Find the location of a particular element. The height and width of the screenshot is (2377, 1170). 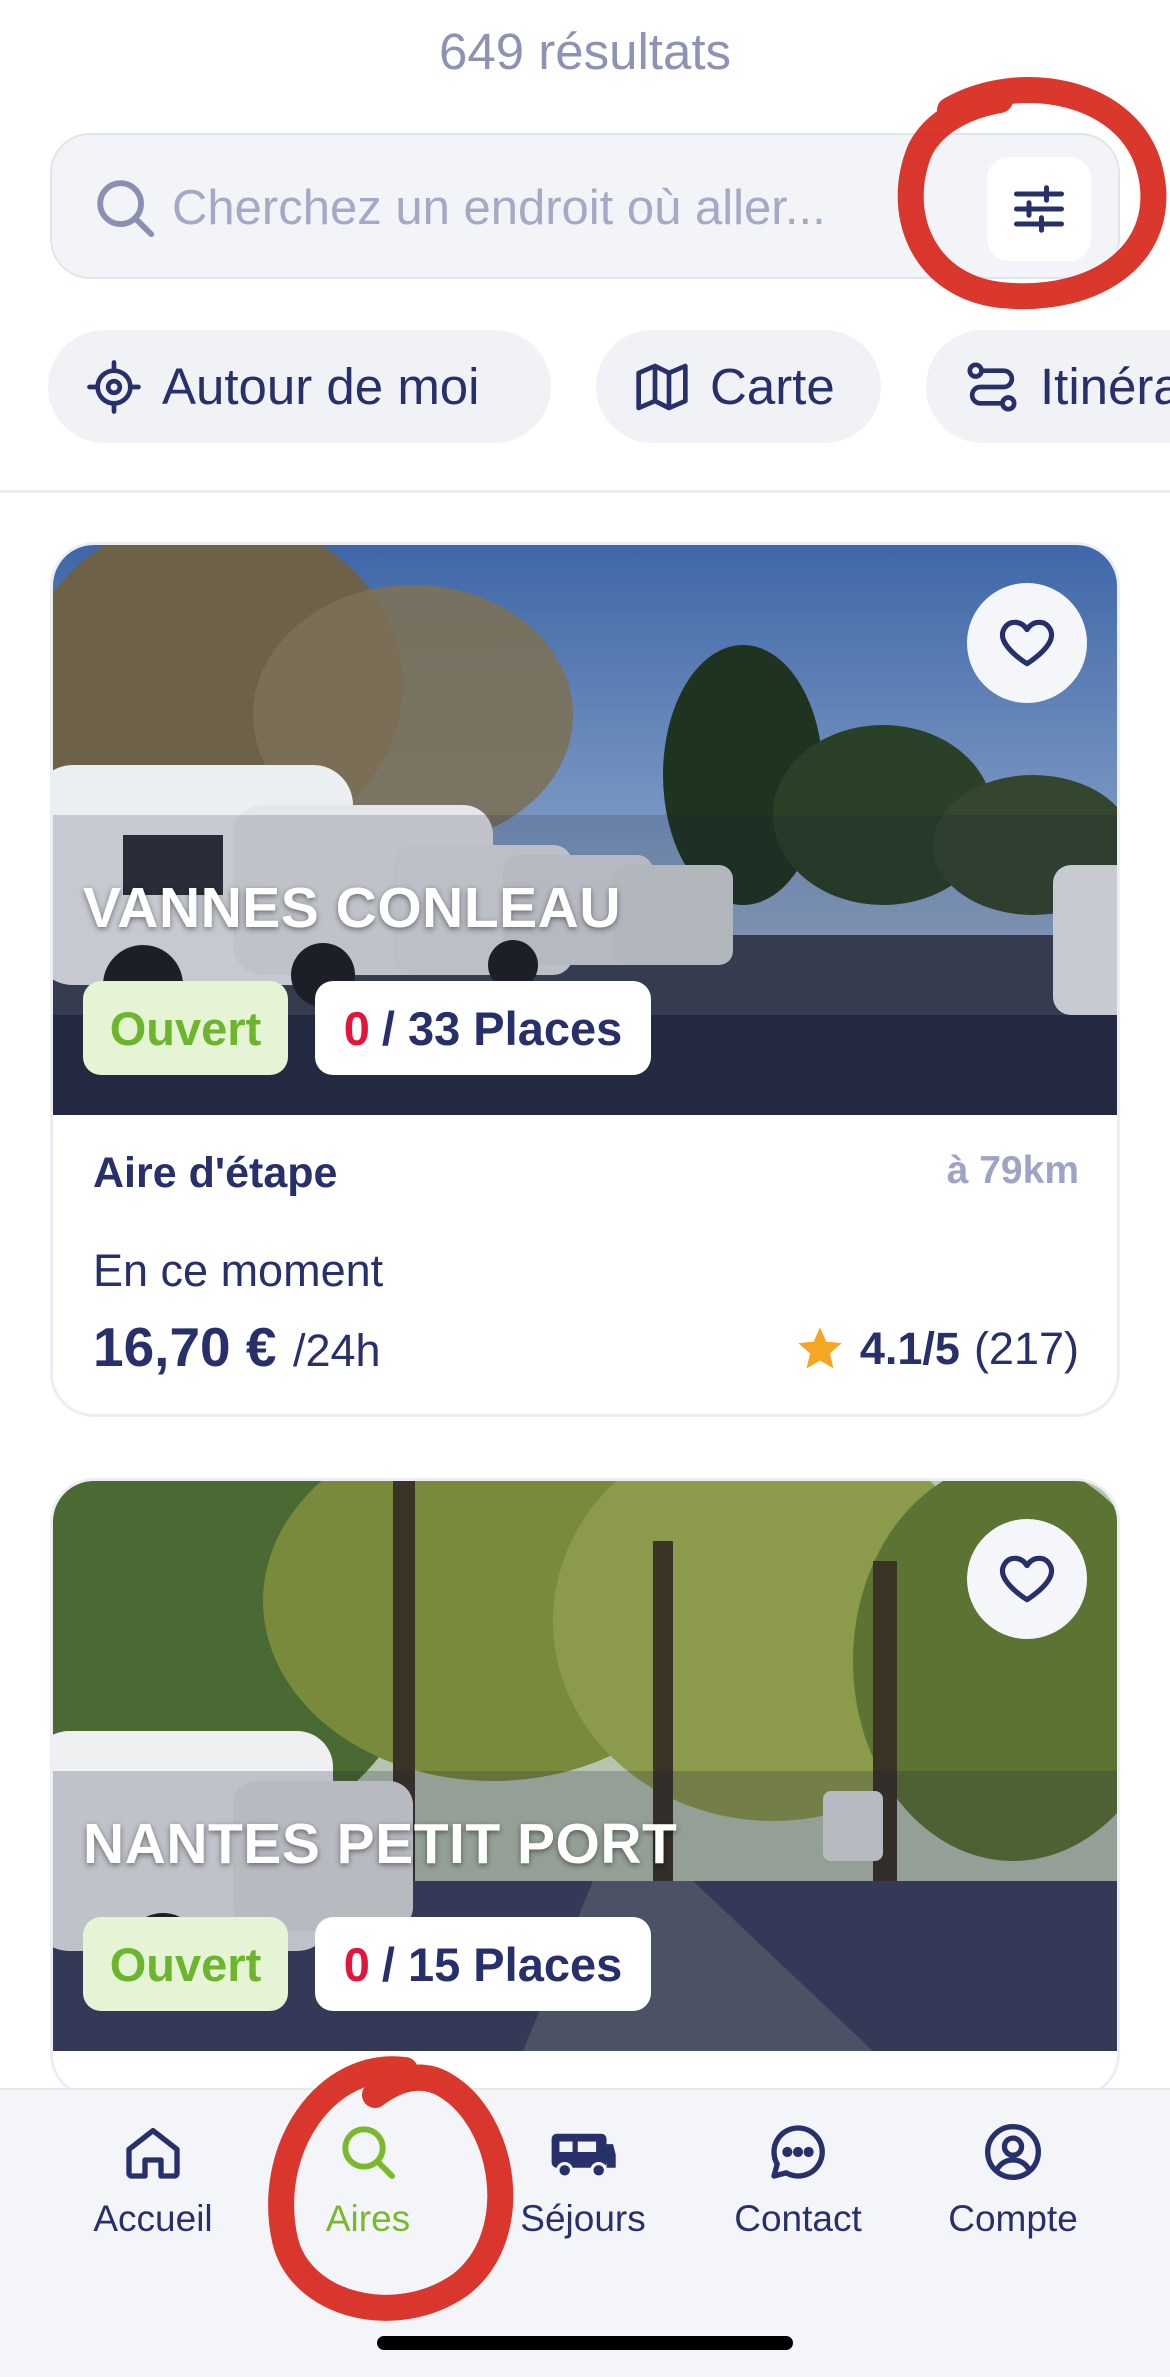

nav-item-sejours: Séjours is located at coordinates (583, 2195).